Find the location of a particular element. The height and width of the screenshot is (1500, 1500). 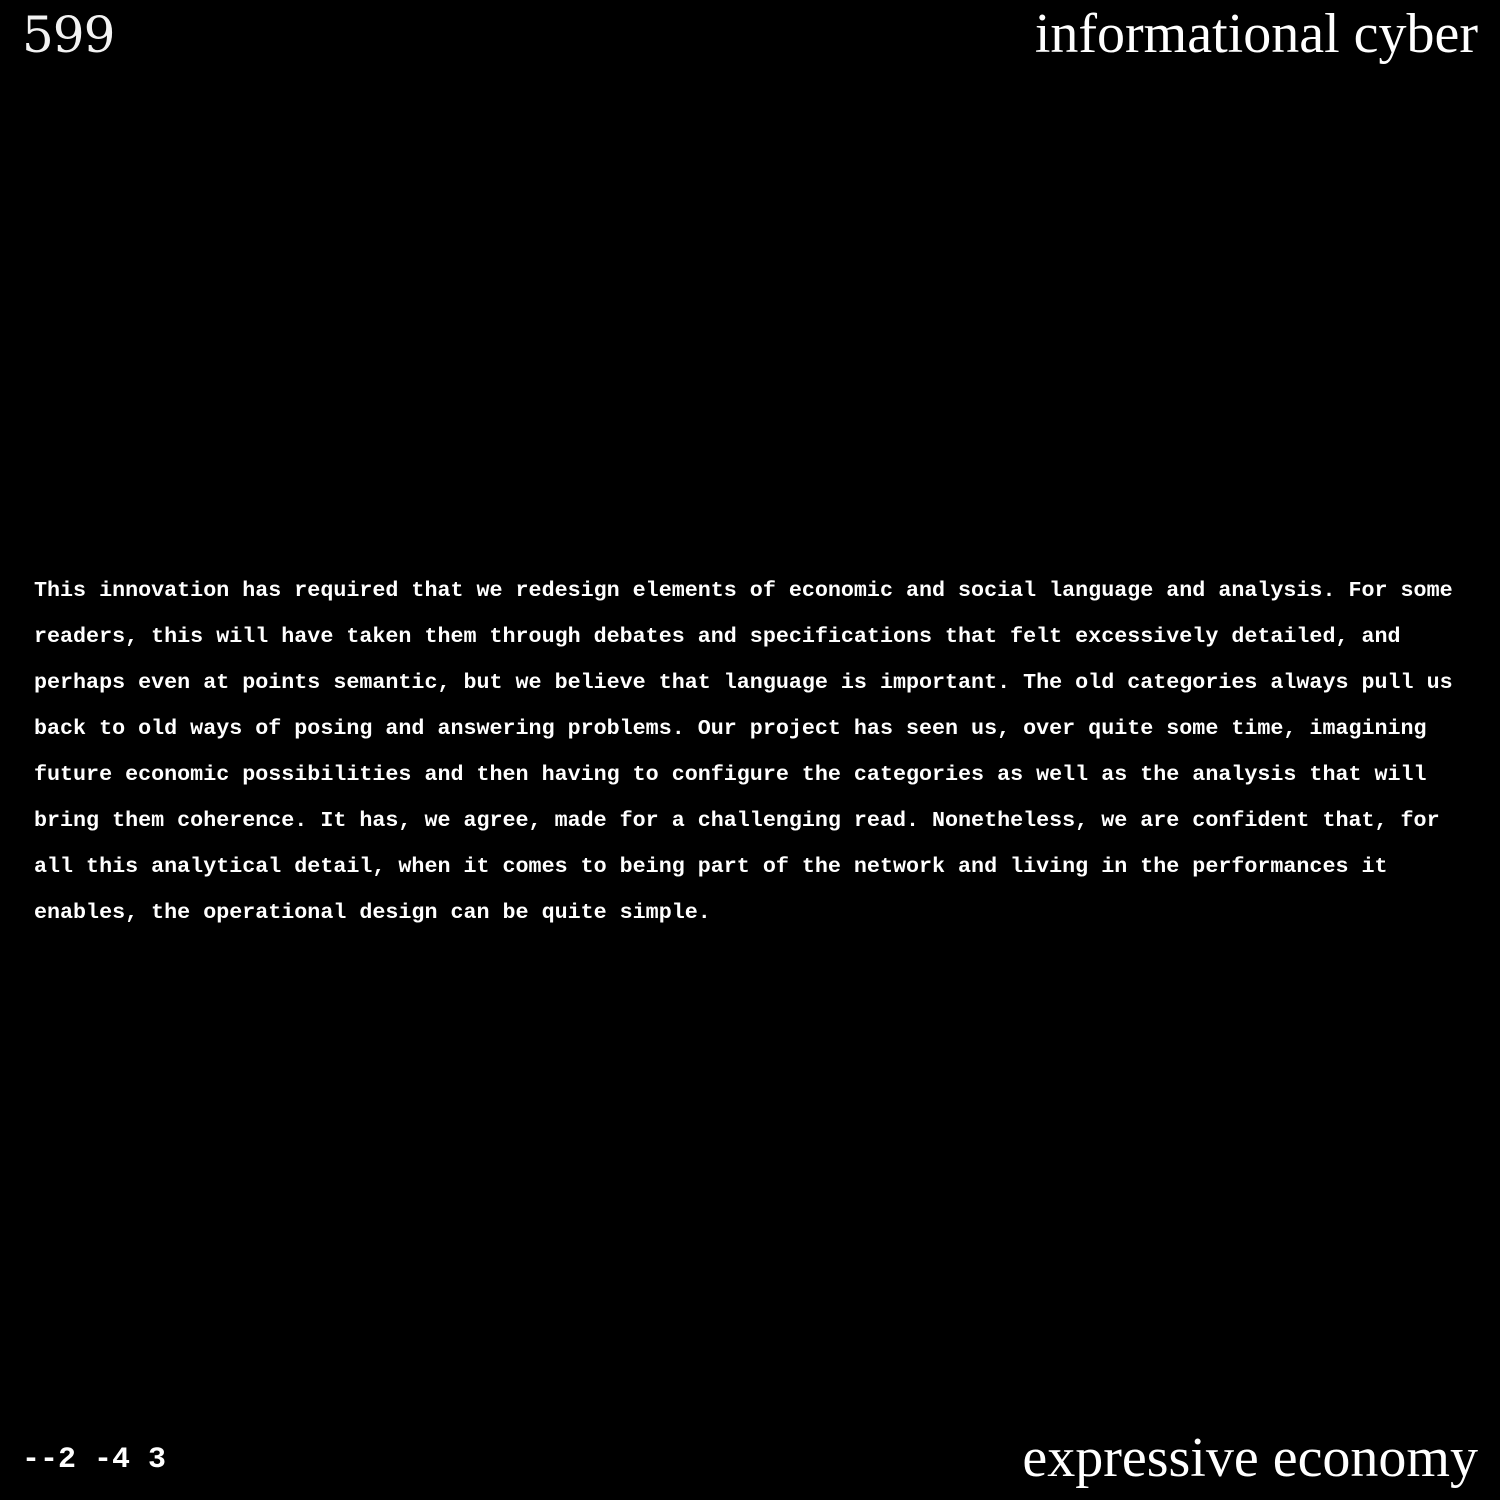

footer-code: --2 -4 3 is located at coordinates (94, 1460).